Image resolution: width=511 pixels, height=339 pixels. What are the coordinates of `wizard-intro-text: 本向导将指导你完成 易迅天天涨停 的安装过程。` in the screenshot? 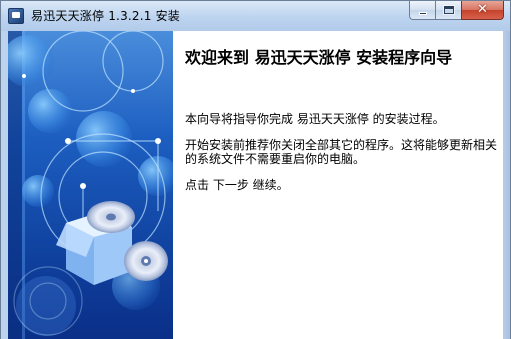 It's located at (315, 119).